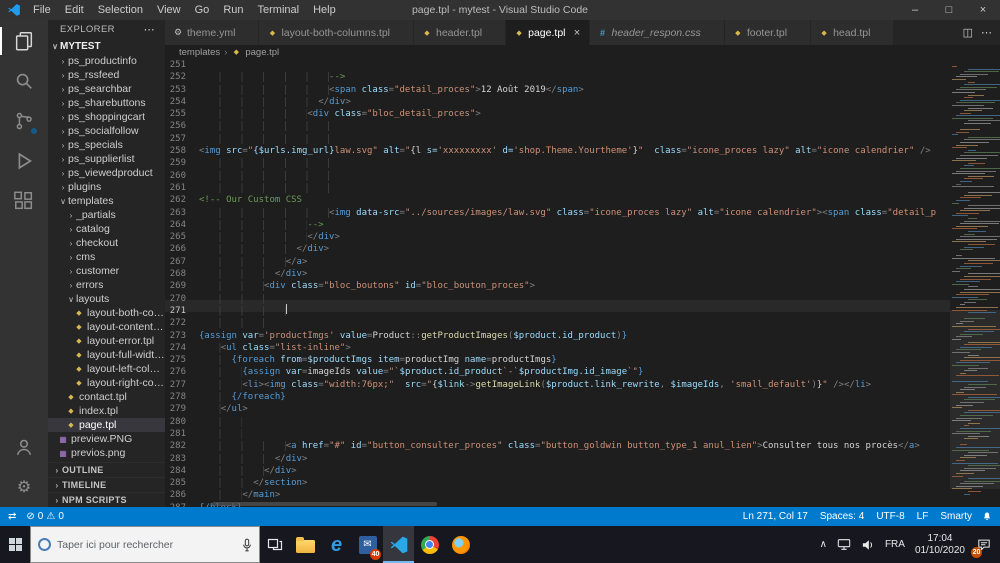 The image size is (1000, 563). What do you see at coordinates (182, 504) in the screenshot?
I see `line-number: 287` at bounding box center [182, 504].